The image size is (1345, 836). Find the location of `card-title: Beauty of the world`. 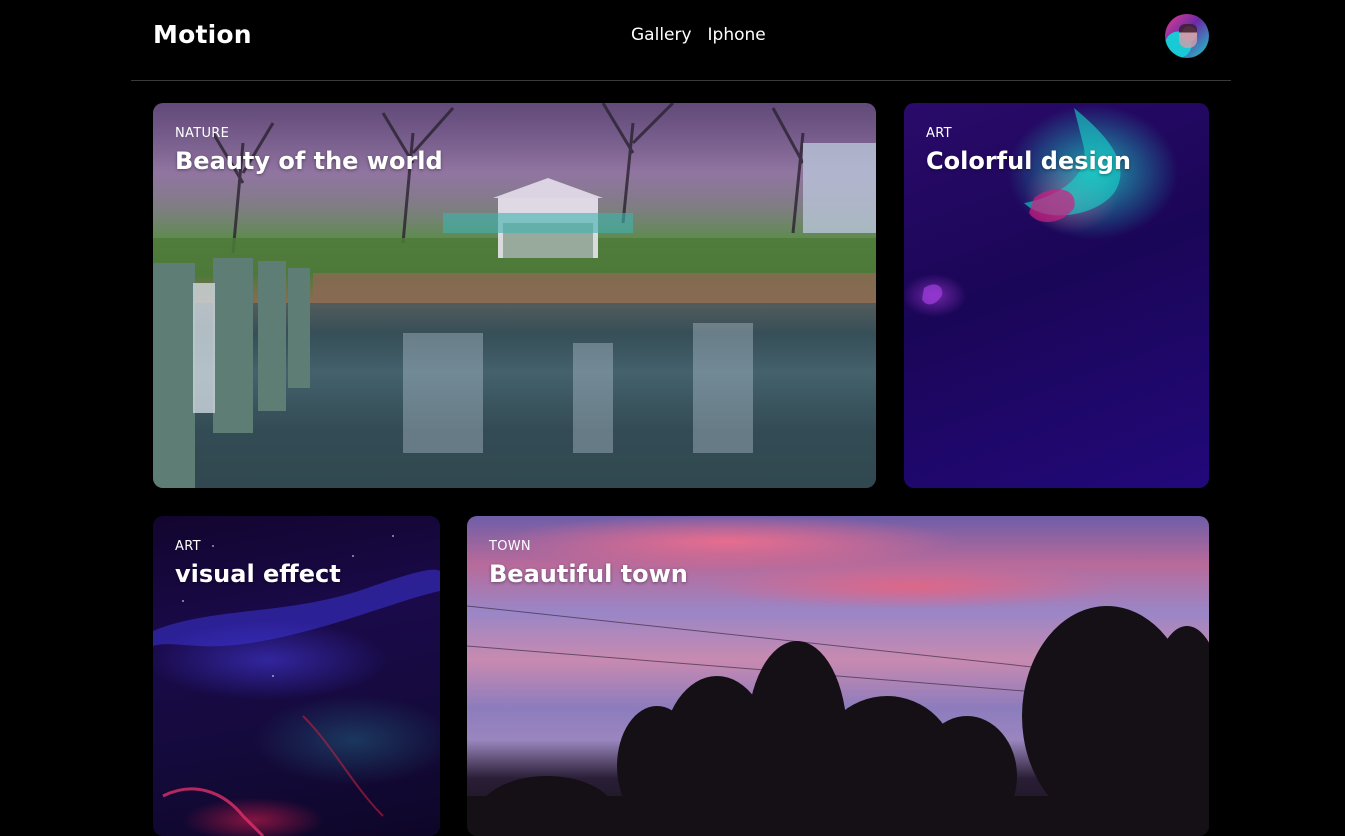

card-title: Beauty of the world is located at coordinates (309, 161).